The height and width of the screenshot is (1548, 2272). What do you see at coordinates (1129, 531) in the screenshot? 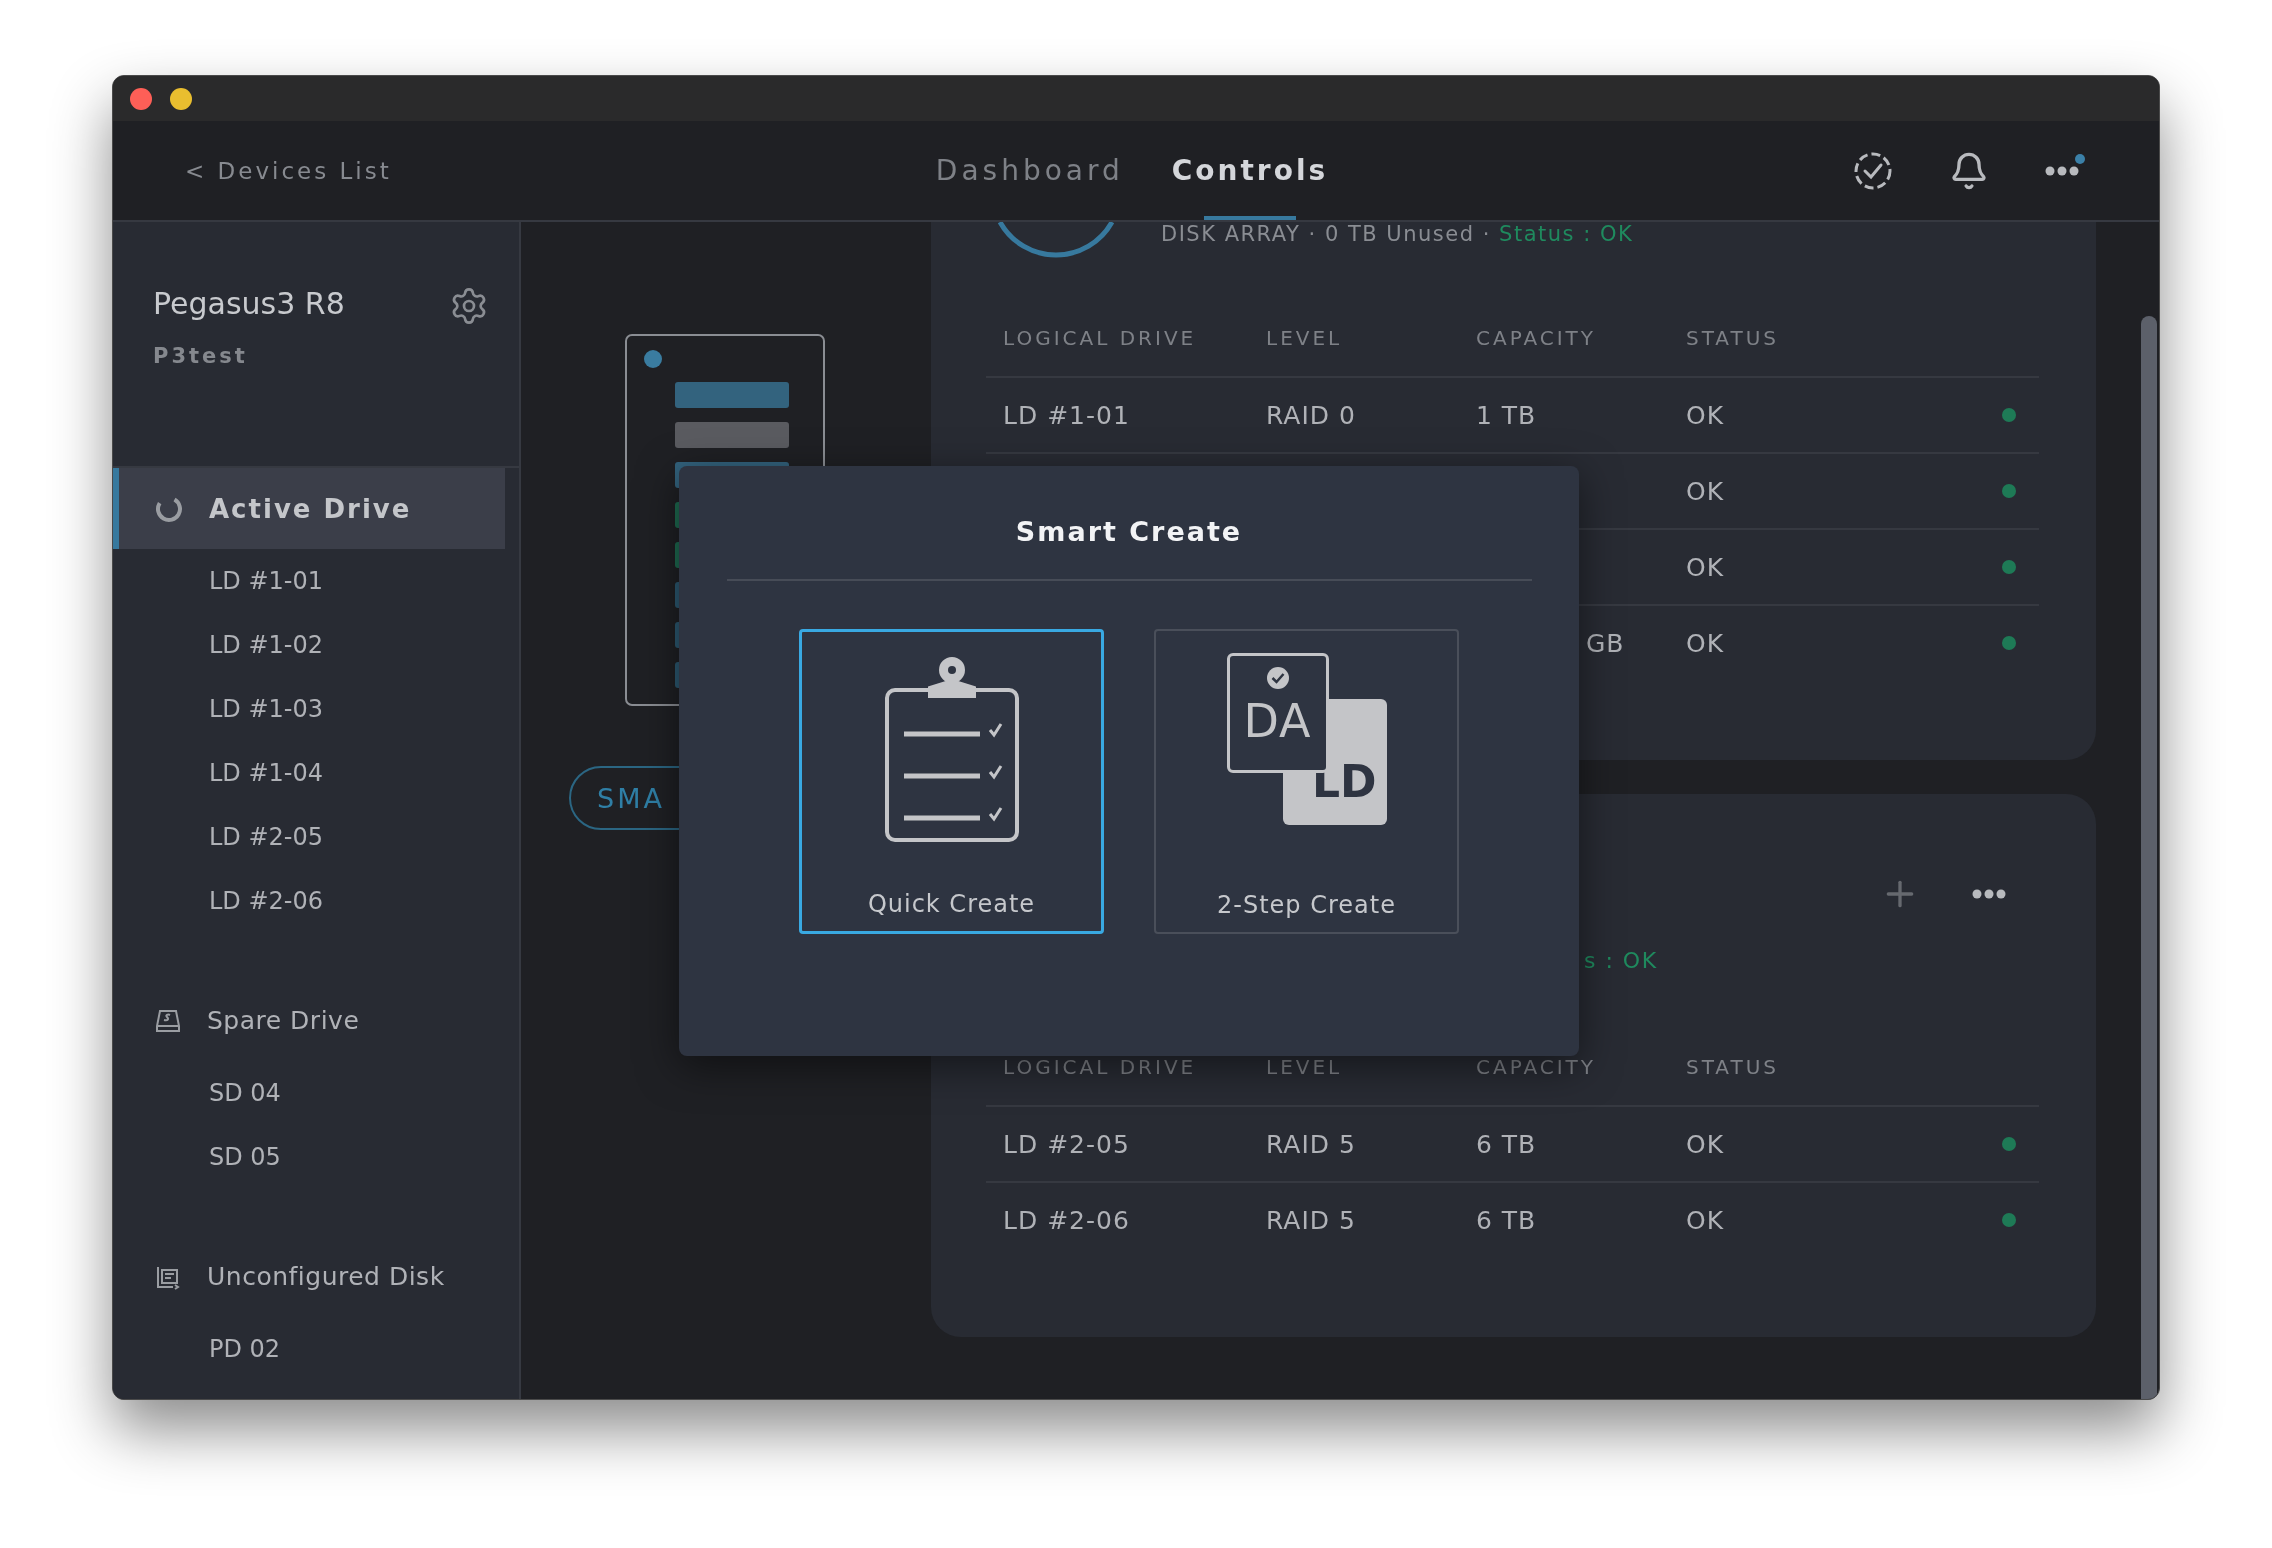
I see `dialog-title: Smart Create` at bounding box center [1129, 531].